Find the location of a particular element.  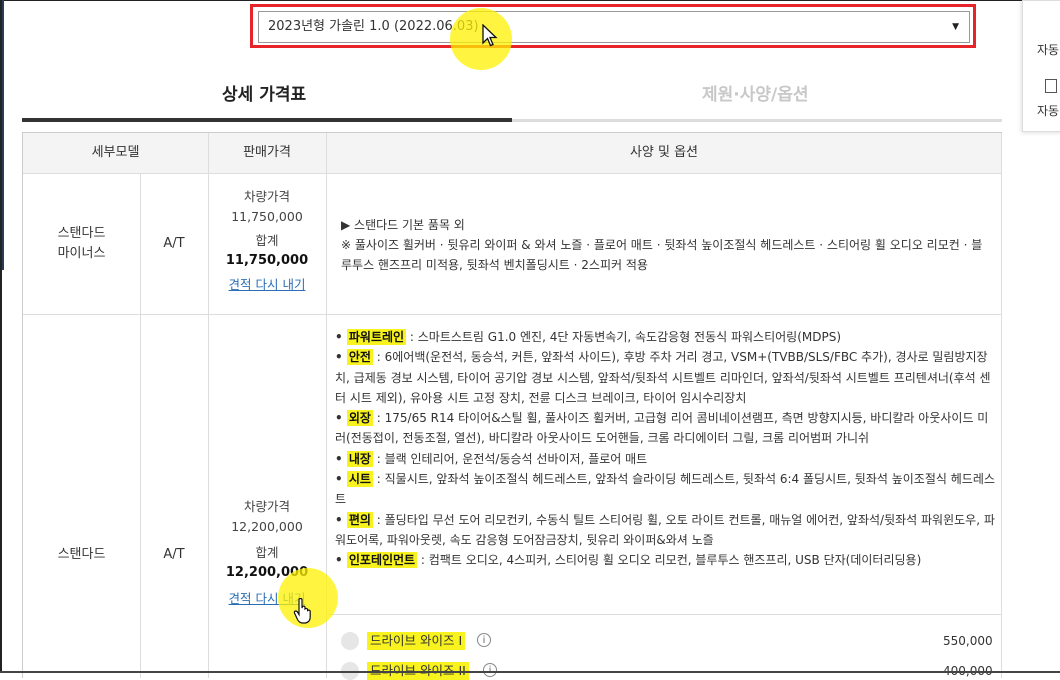

tab-price-table: 상세 가격표 is located at coordinates (264, 92).